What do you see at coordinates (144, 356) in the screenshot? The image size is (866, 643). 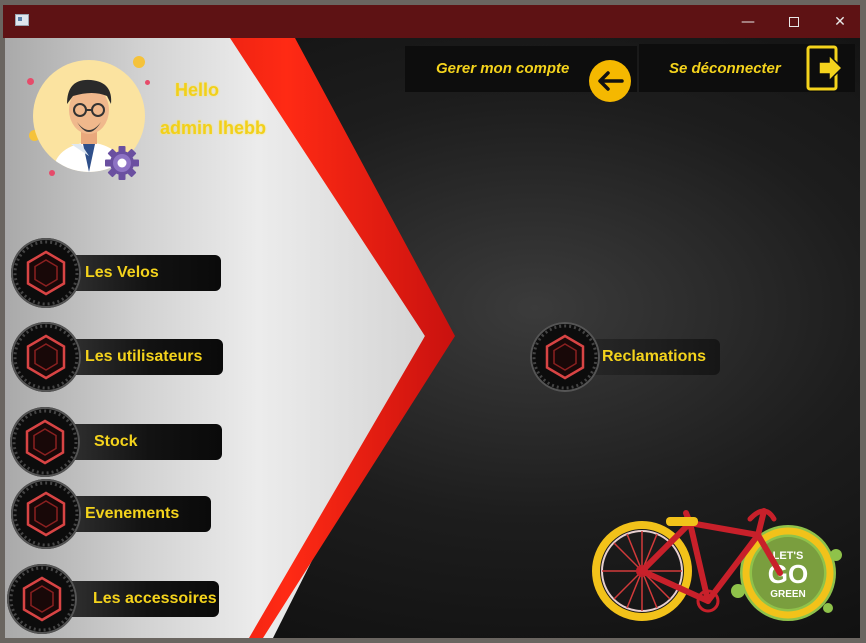 I see `menu-label: Les utilisateurs` at bounding box center [144, 356].